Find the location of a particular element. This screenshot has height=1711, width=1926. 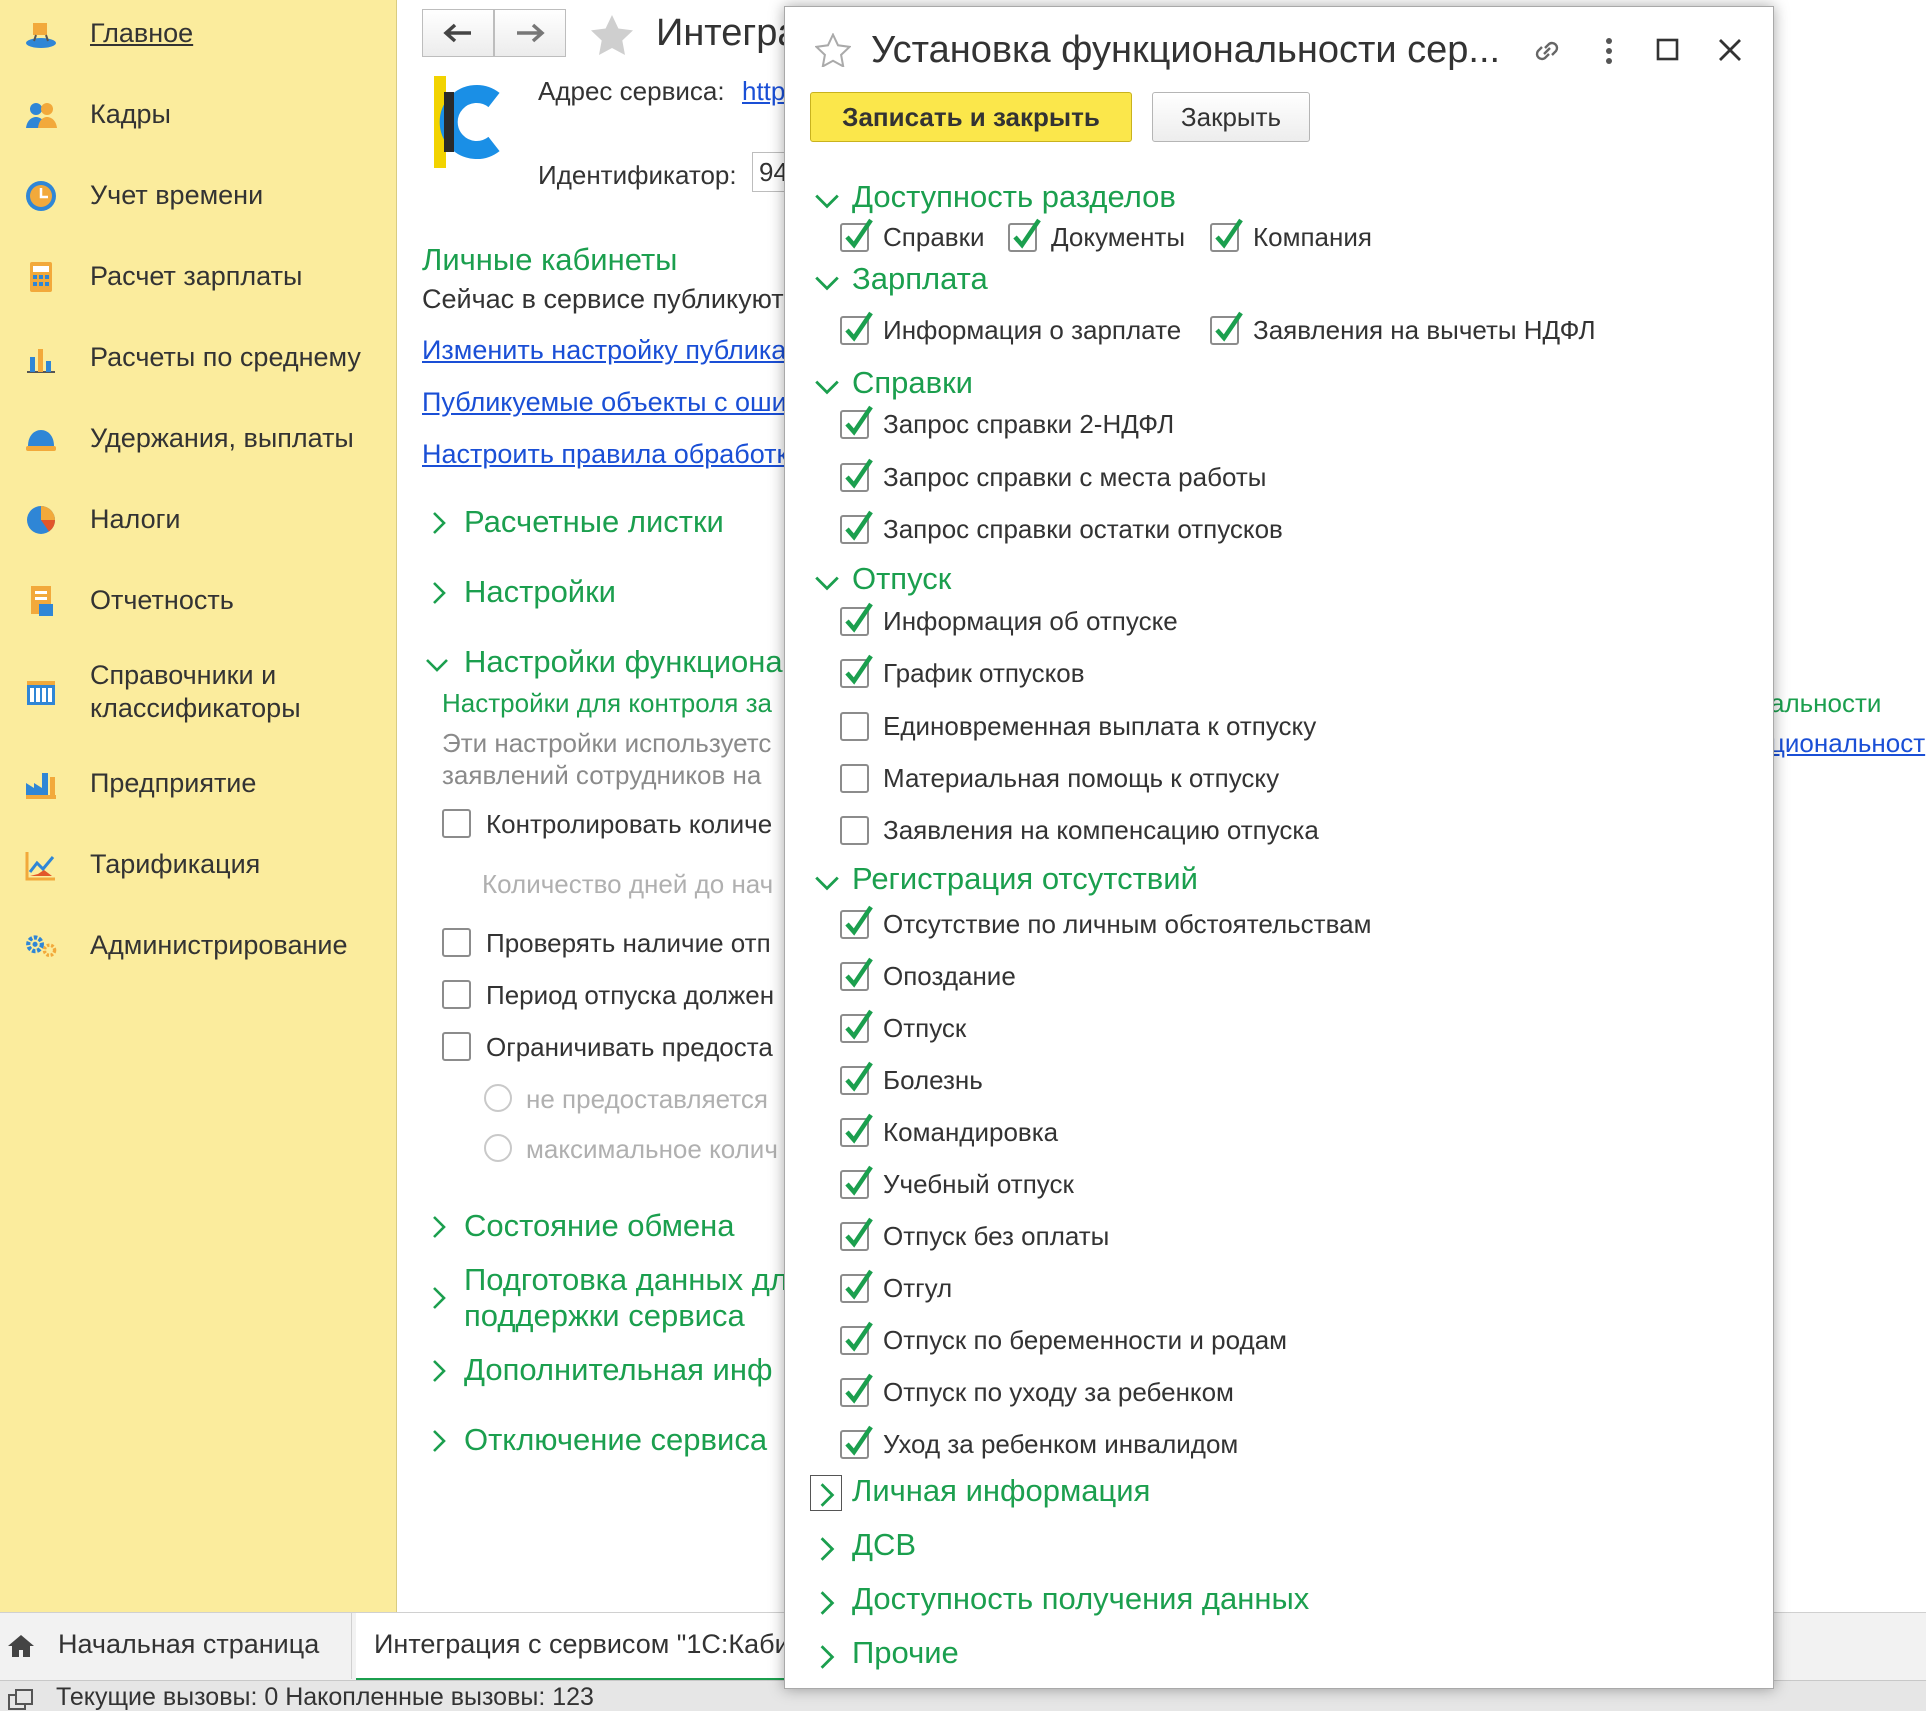

sidebar-item: Расчет зарплаты is located at coordinates (198, 277).